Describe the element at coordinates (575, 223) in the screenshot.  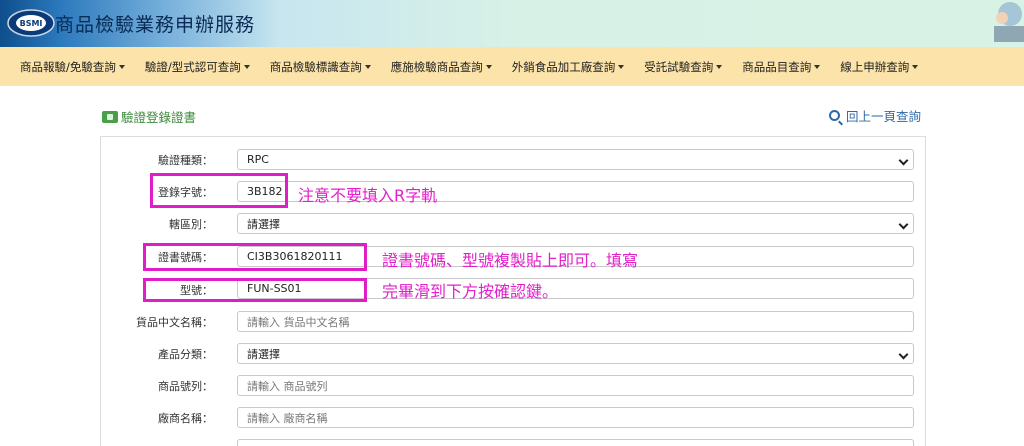
I see `district-select: 請選擇` at that location.